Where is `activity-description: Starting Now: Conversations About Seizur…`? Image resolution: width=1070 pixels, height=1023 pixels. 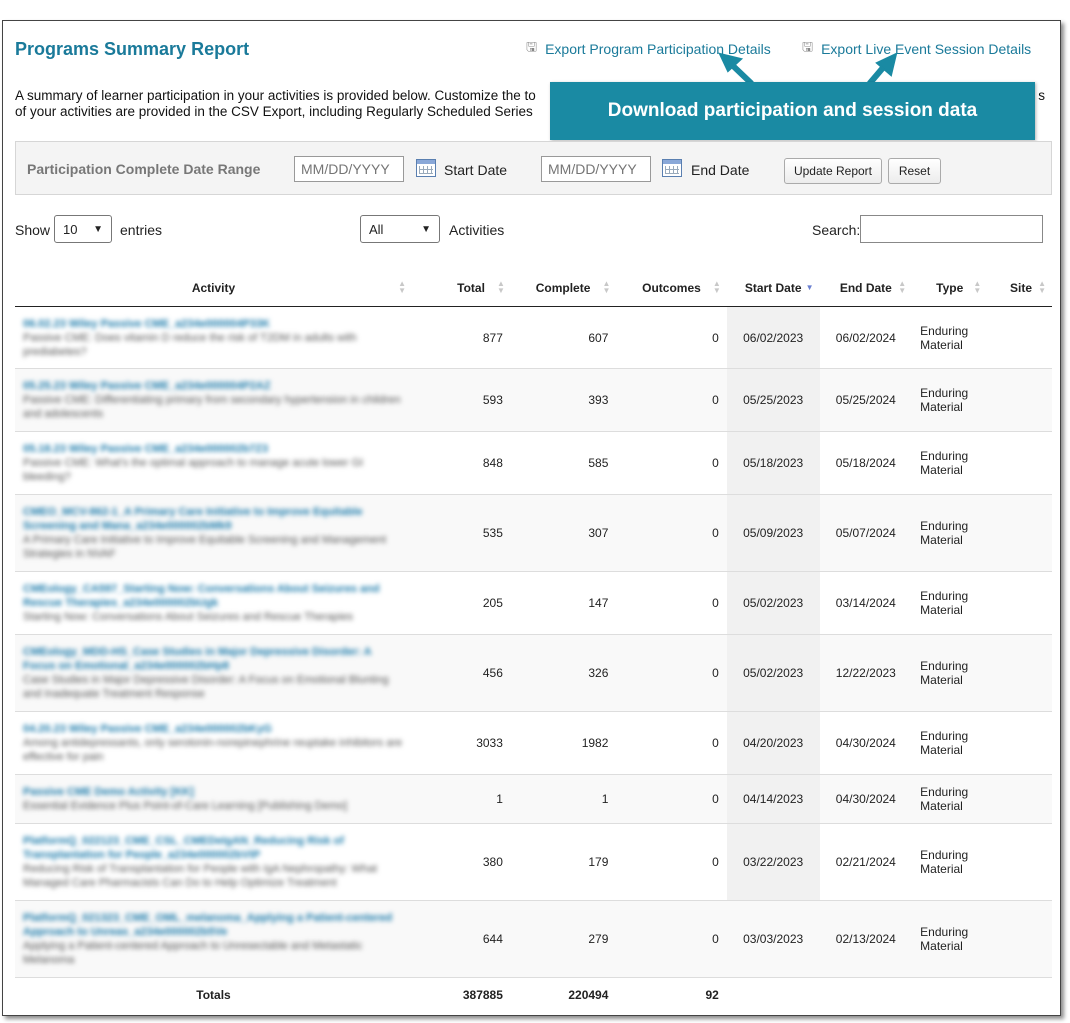
activity-description: Starting Now: Conversations About Seizur… is located at coordinates (188, 617).